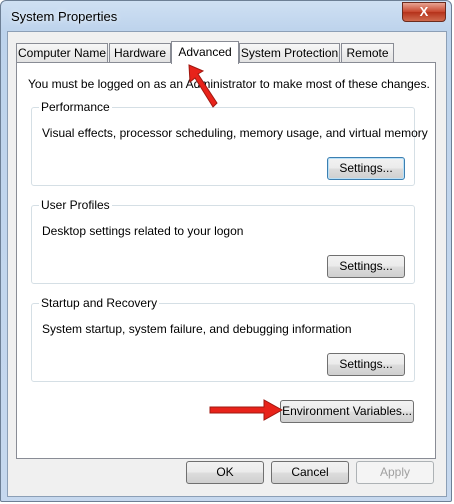 The image size is (454, 504). What do you see at coordinates (203, 86) in the screenshot?
I see `annotation-arrow-advanced-icon` at bounding box center [203, 86].